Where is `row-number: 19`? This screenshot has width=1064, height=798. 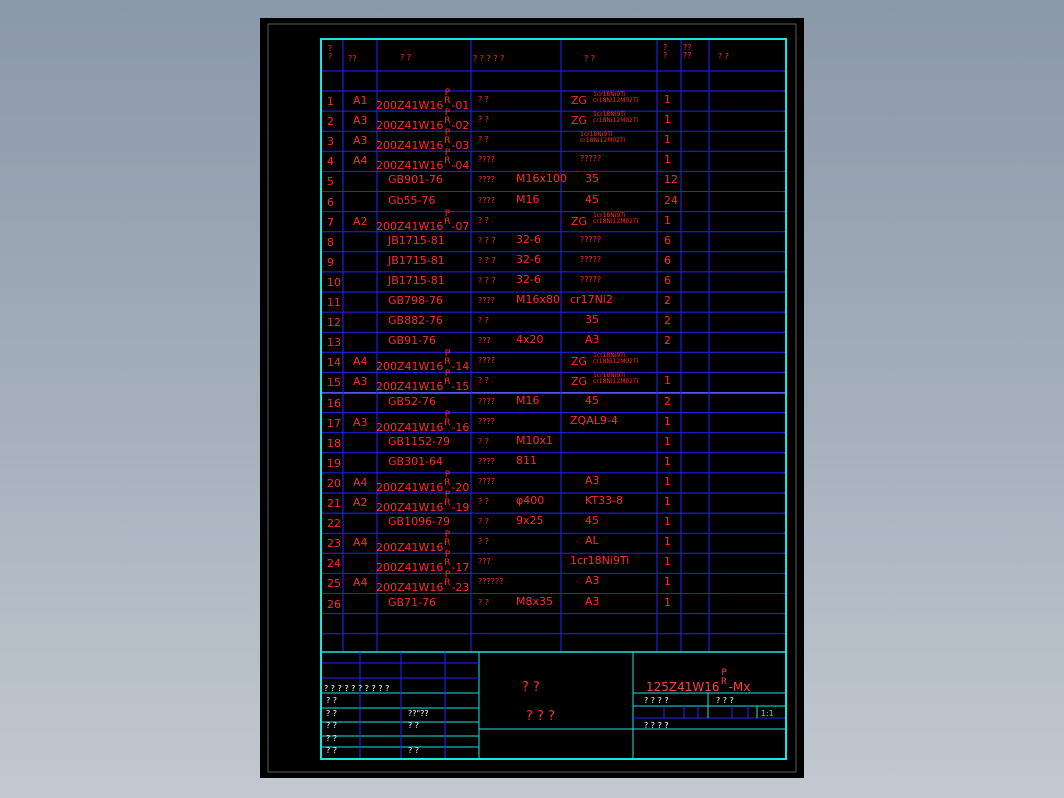 row-number: 19 is located at coordinates (334, 463).